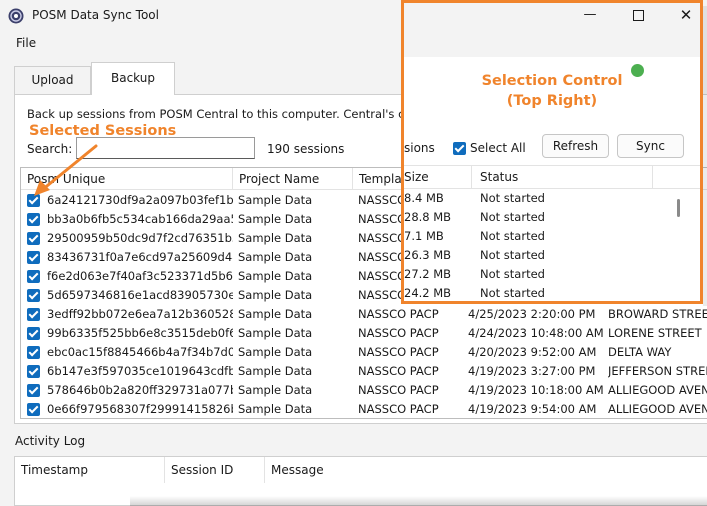  Describe the element at coordinates (459, 148) in the screenshot. I see `select-all-checkbox` at that location.